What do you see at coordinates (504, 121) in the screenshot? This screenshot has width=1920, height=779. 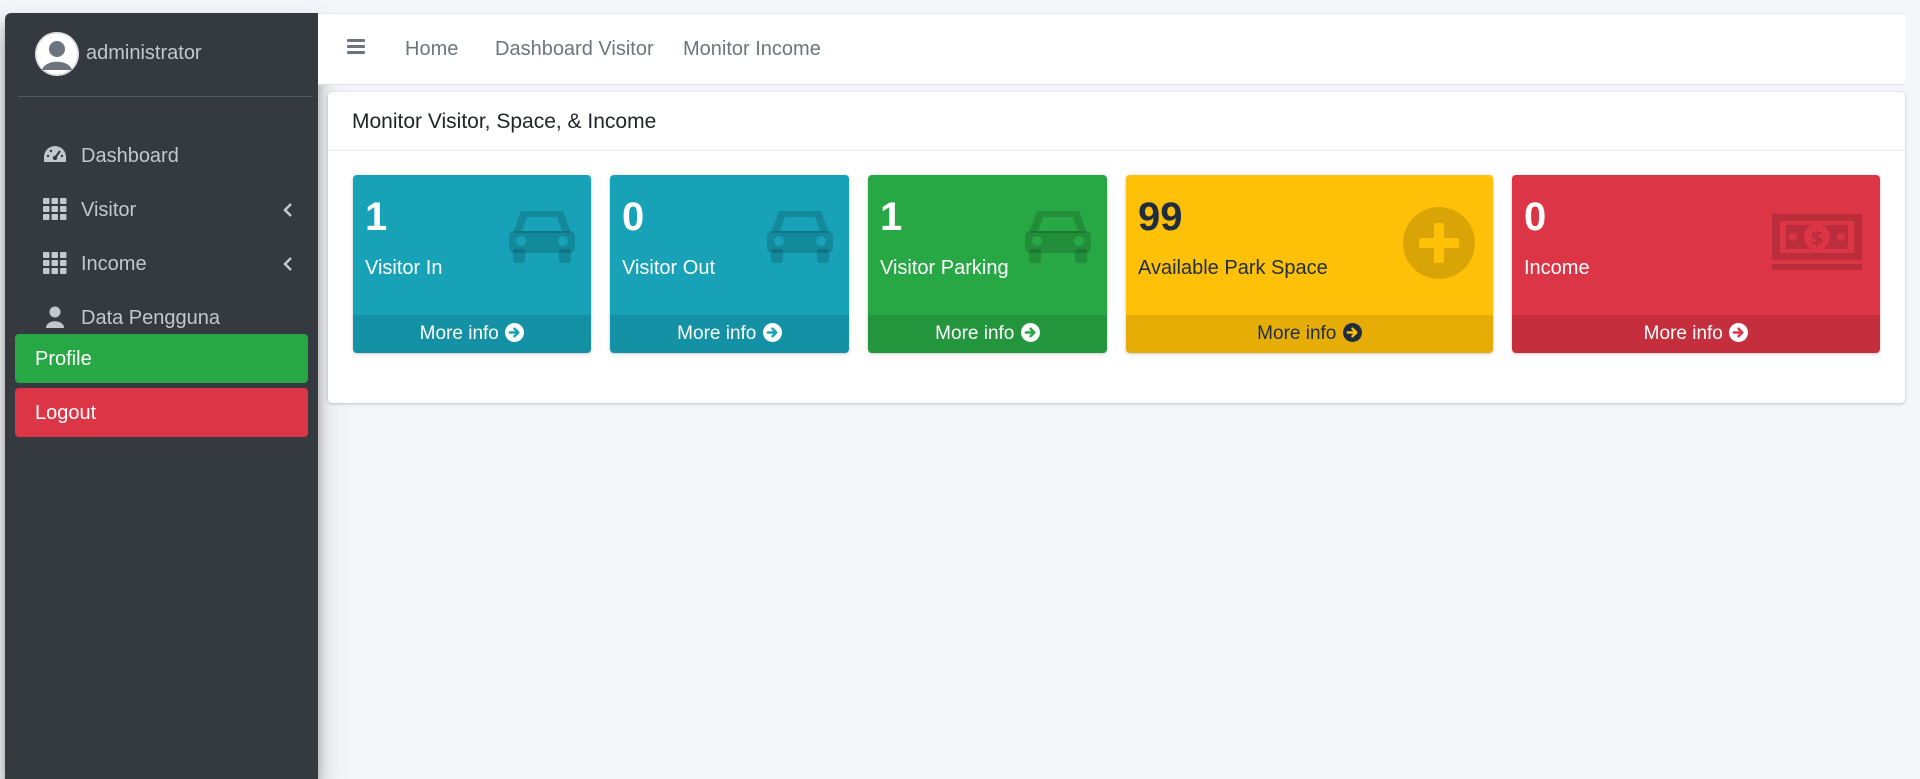 I see `card-title: Monitor Visitor, Space, & Income` at bounding box center [504, 121].